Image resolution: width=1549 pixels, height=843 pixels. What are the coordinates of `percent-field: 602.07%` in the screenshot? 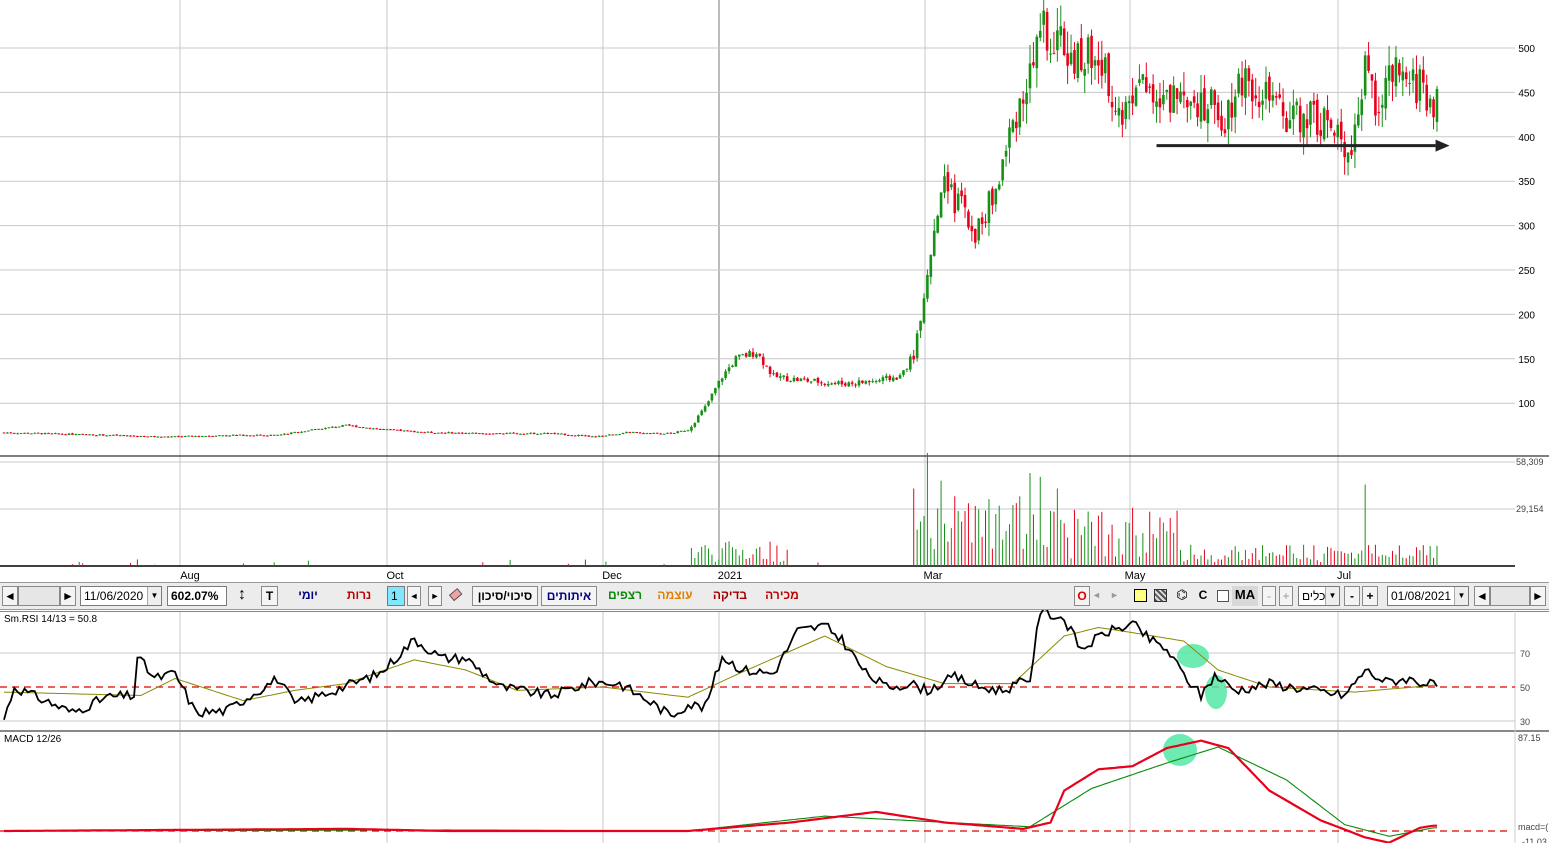 It's located at (197, 596).